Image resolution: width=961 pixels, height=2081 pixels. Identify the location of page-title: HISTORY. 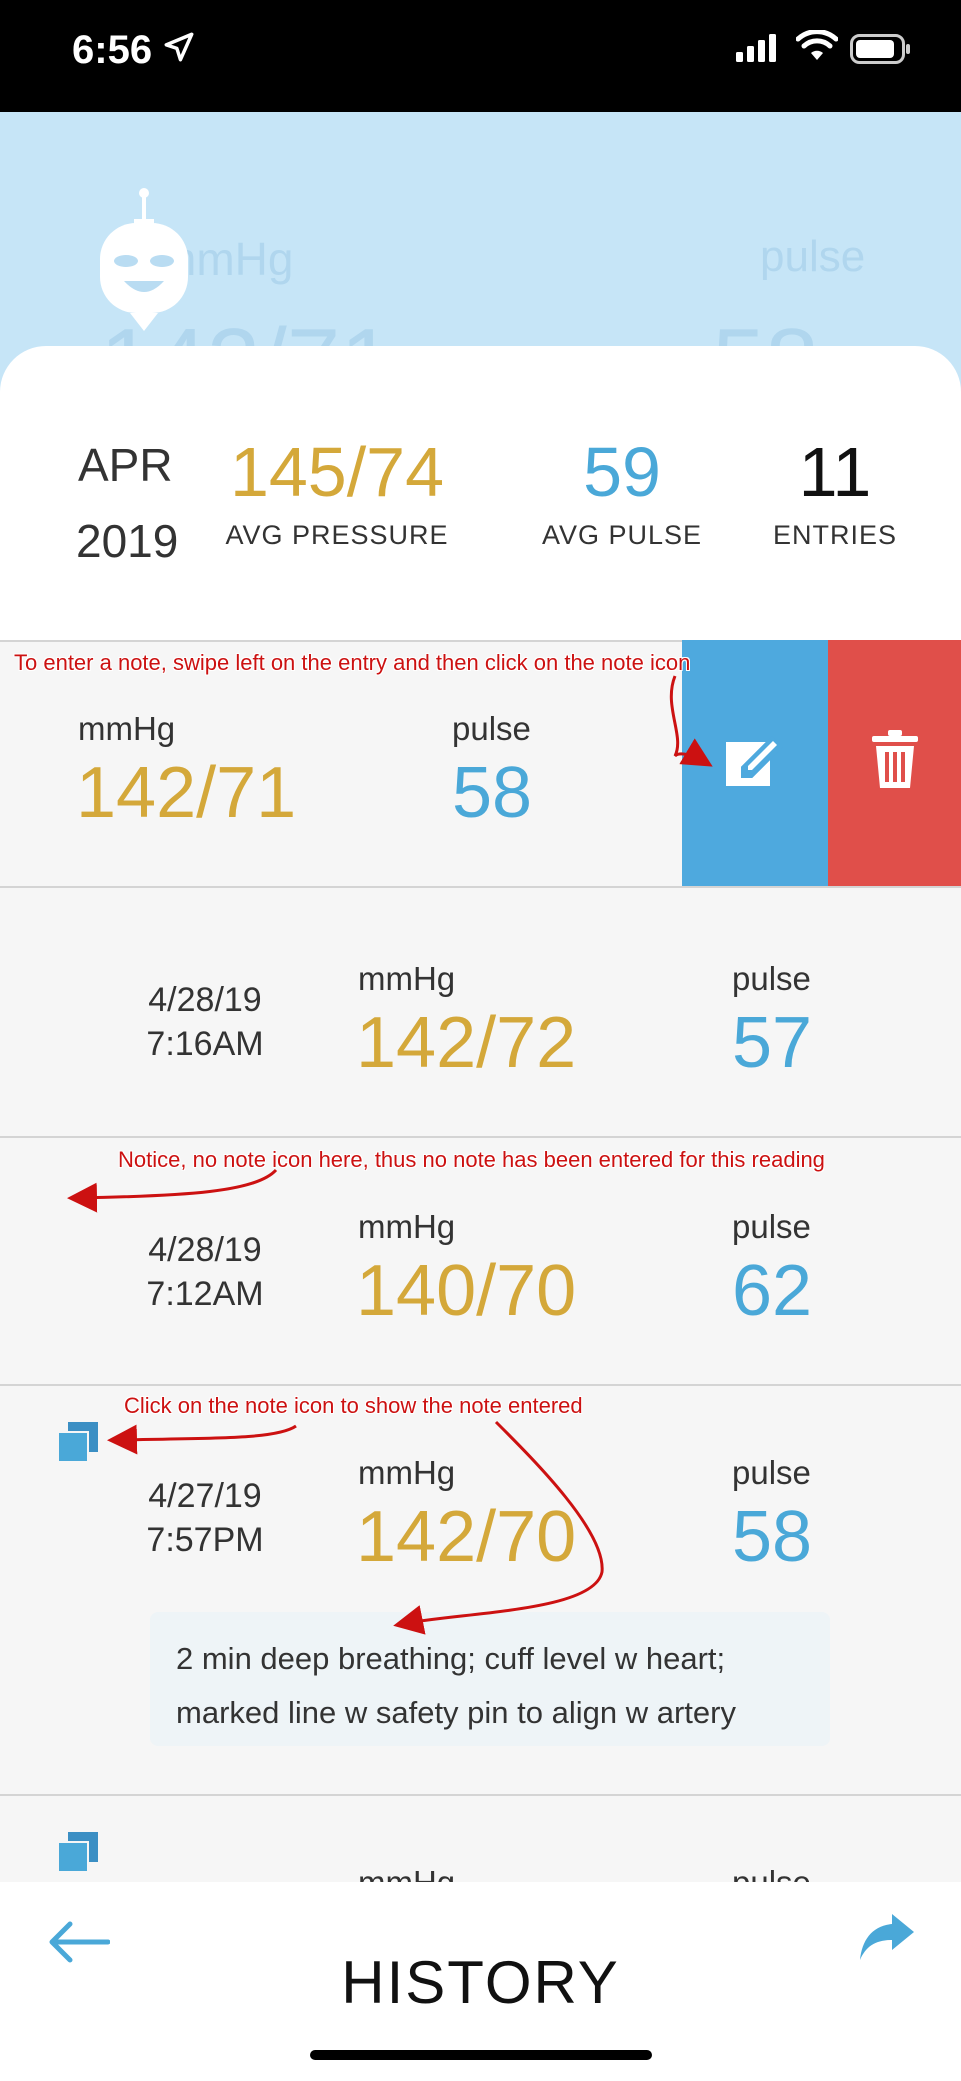
(480, 1982).